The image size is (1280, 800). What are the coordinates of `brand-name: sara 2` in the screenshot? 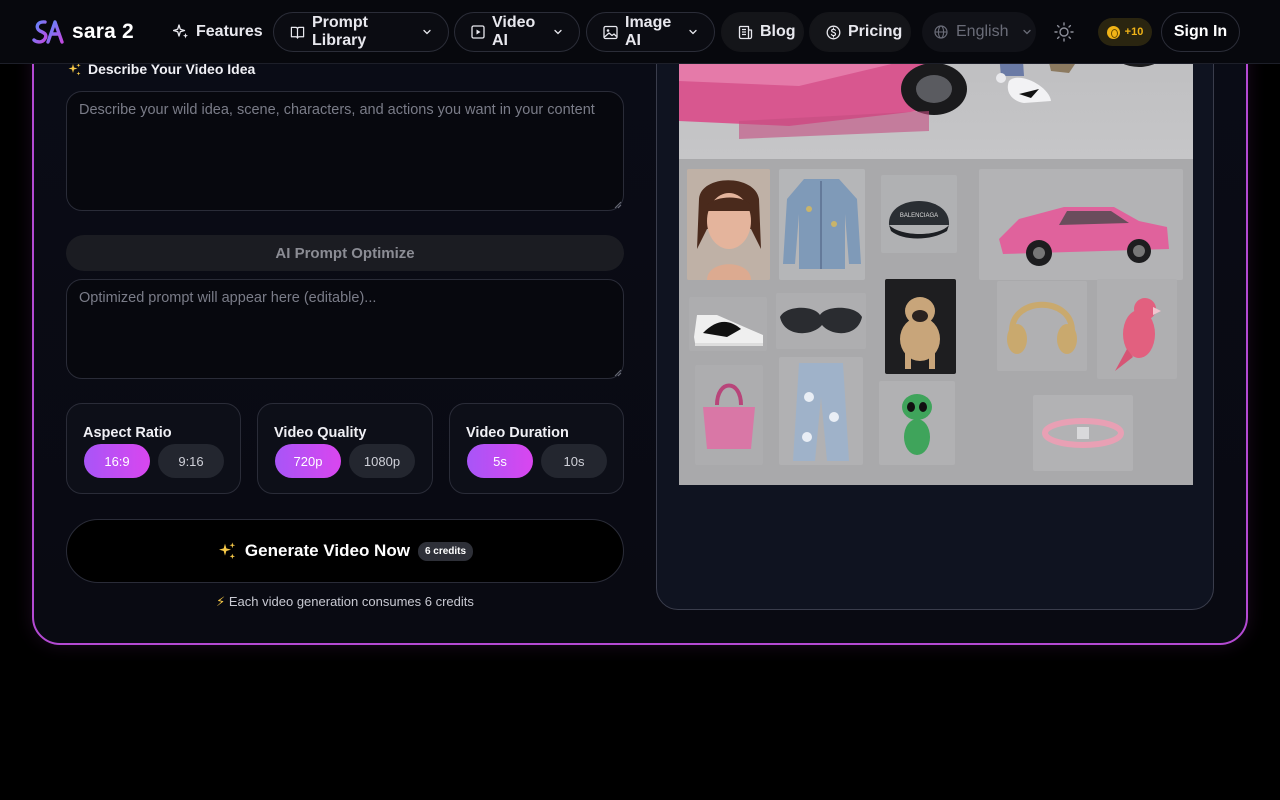 It's located at (103, 31).